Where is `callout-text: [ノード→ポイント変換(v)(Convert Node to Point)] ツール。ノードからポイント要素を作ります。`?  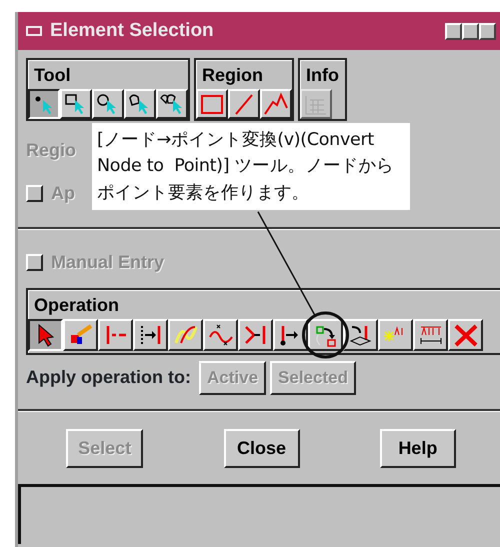
callout-text: [ノード→ポイント変換(v)(Convert Node to Point)] ツール。ノードからポイント要素を作ります。 is located at coordinates (251, 166).